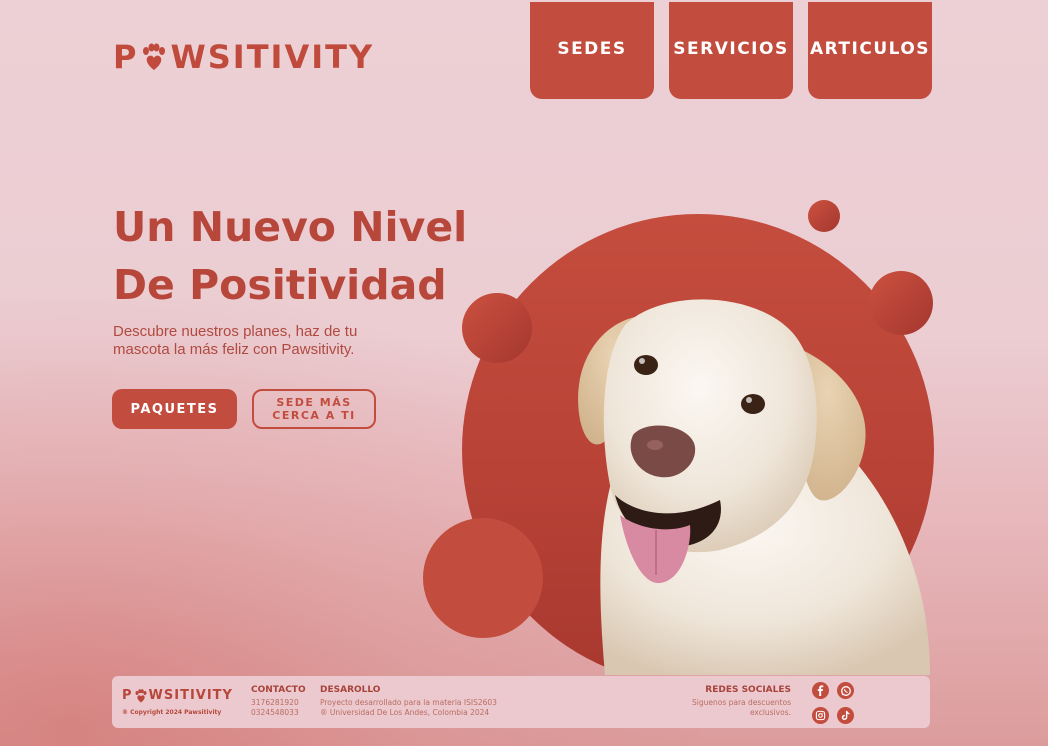 This screenshot has width=1048, height=746. Describe the element at coordinates (845, 715) in the screenshot. I see `tiktok-icon` at that location.